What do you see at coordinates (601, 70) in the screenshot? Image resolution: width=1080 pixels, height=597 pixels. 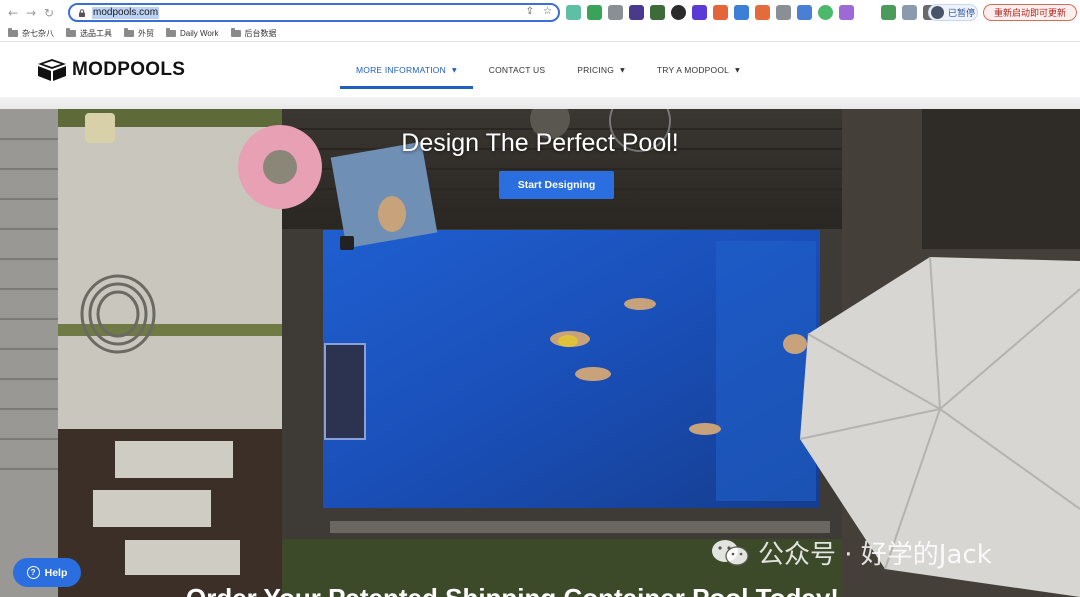 I see `nav-pricing: PRICING ▼` at bounding box center [601, 70].